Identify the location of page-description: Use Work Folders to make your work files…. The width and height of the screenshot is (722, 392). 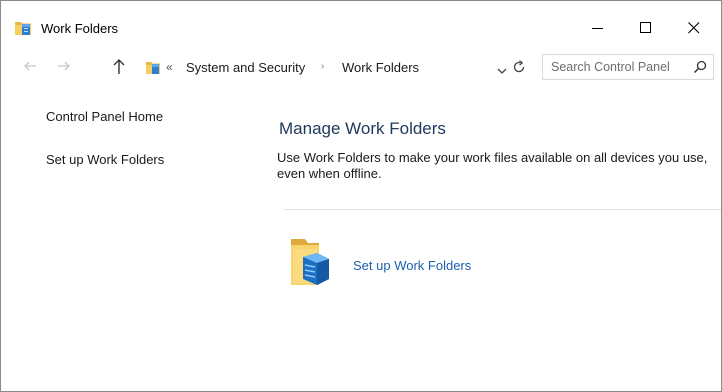
(492, 165).